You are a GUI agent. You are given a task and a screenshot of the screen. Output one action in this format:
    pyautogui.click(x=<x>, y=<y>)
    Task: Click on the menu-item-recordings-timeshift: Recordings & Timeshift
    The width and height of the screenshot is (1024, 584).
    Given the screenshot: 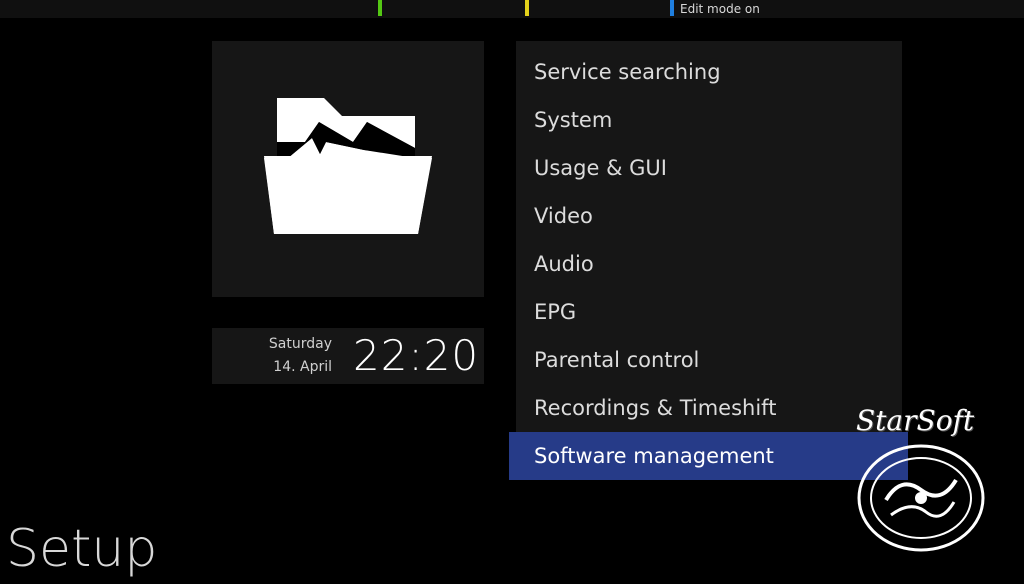 What is the action you would take?
    pyautogui.click(x=709, y=408)
    